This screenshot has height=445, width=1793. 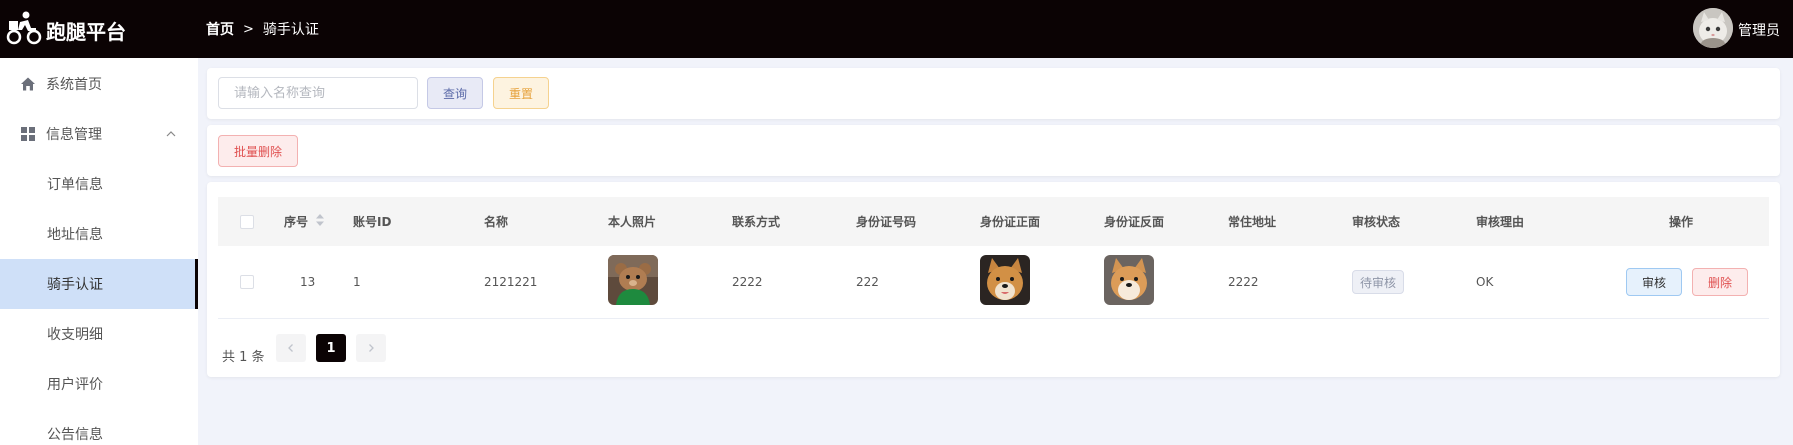 I want to click on breadcrumb: 首页 > 骑手认证, so click(x=262, y=29).